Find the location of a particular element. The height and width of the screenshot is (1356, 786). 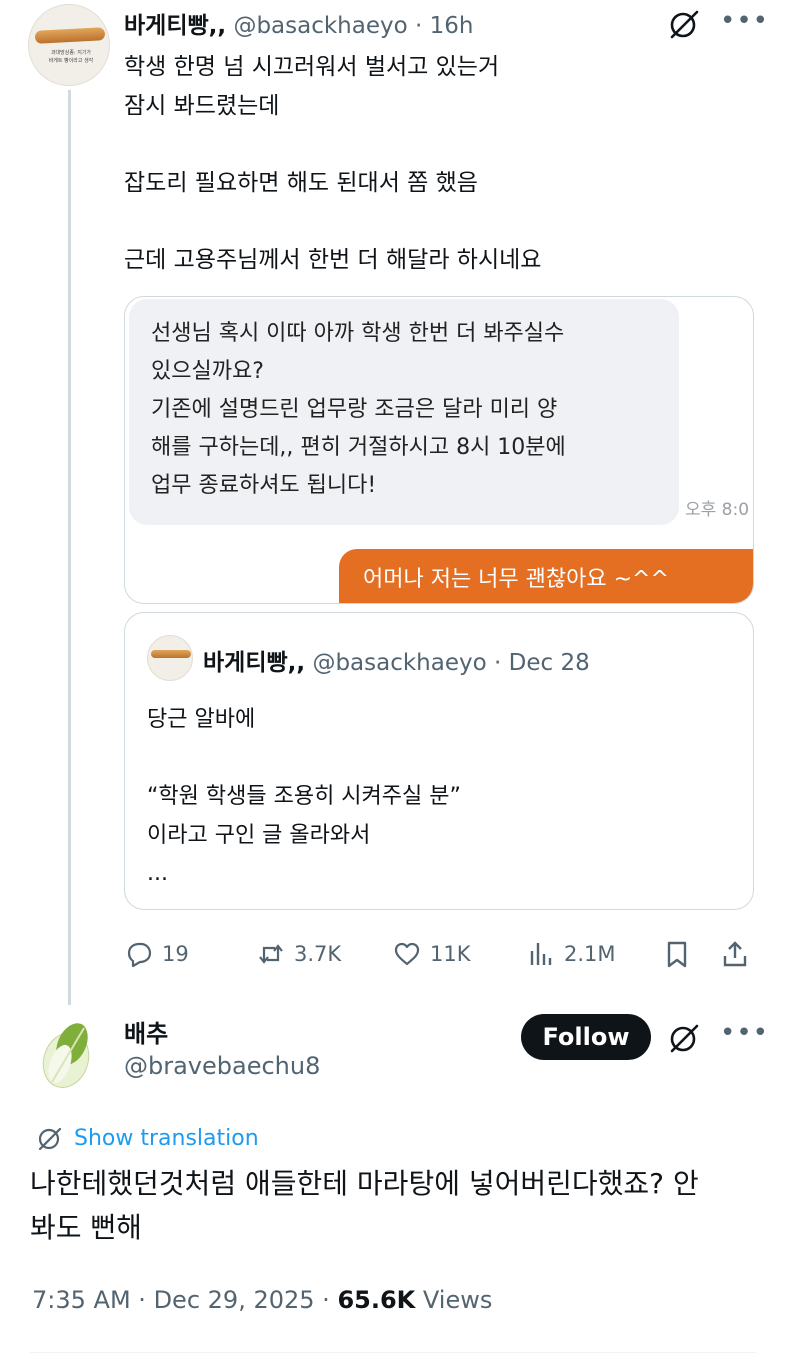

bookmark-button is located at coordinates (677, 954).